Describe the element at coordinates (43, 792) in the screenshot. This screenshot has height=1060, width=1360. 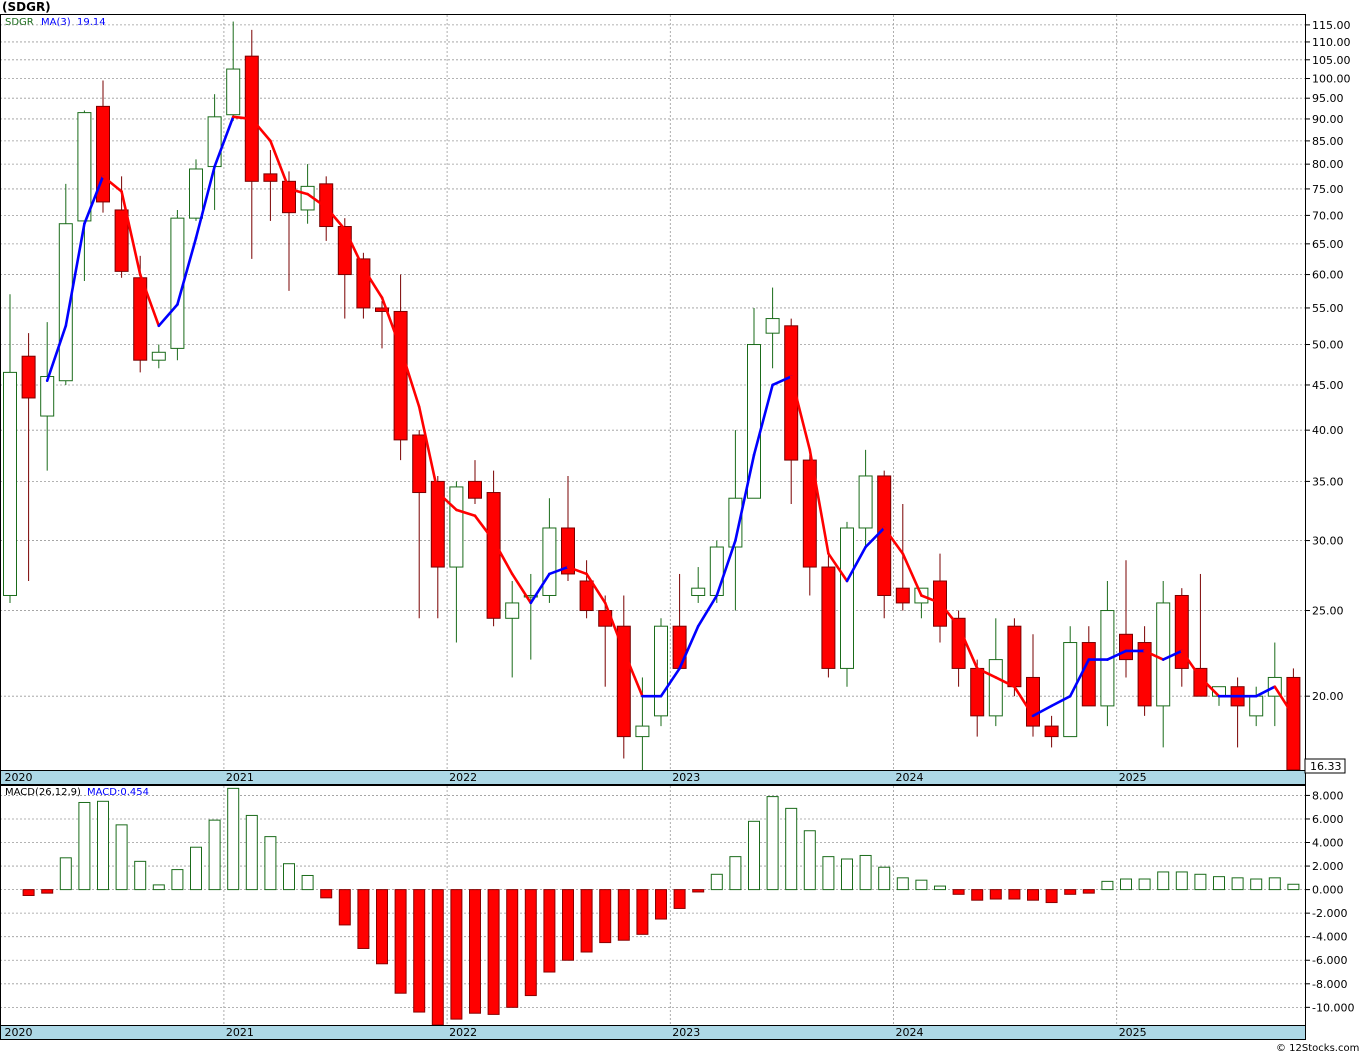
I see `macd-legend: MACD(26,12,9)` at that location.